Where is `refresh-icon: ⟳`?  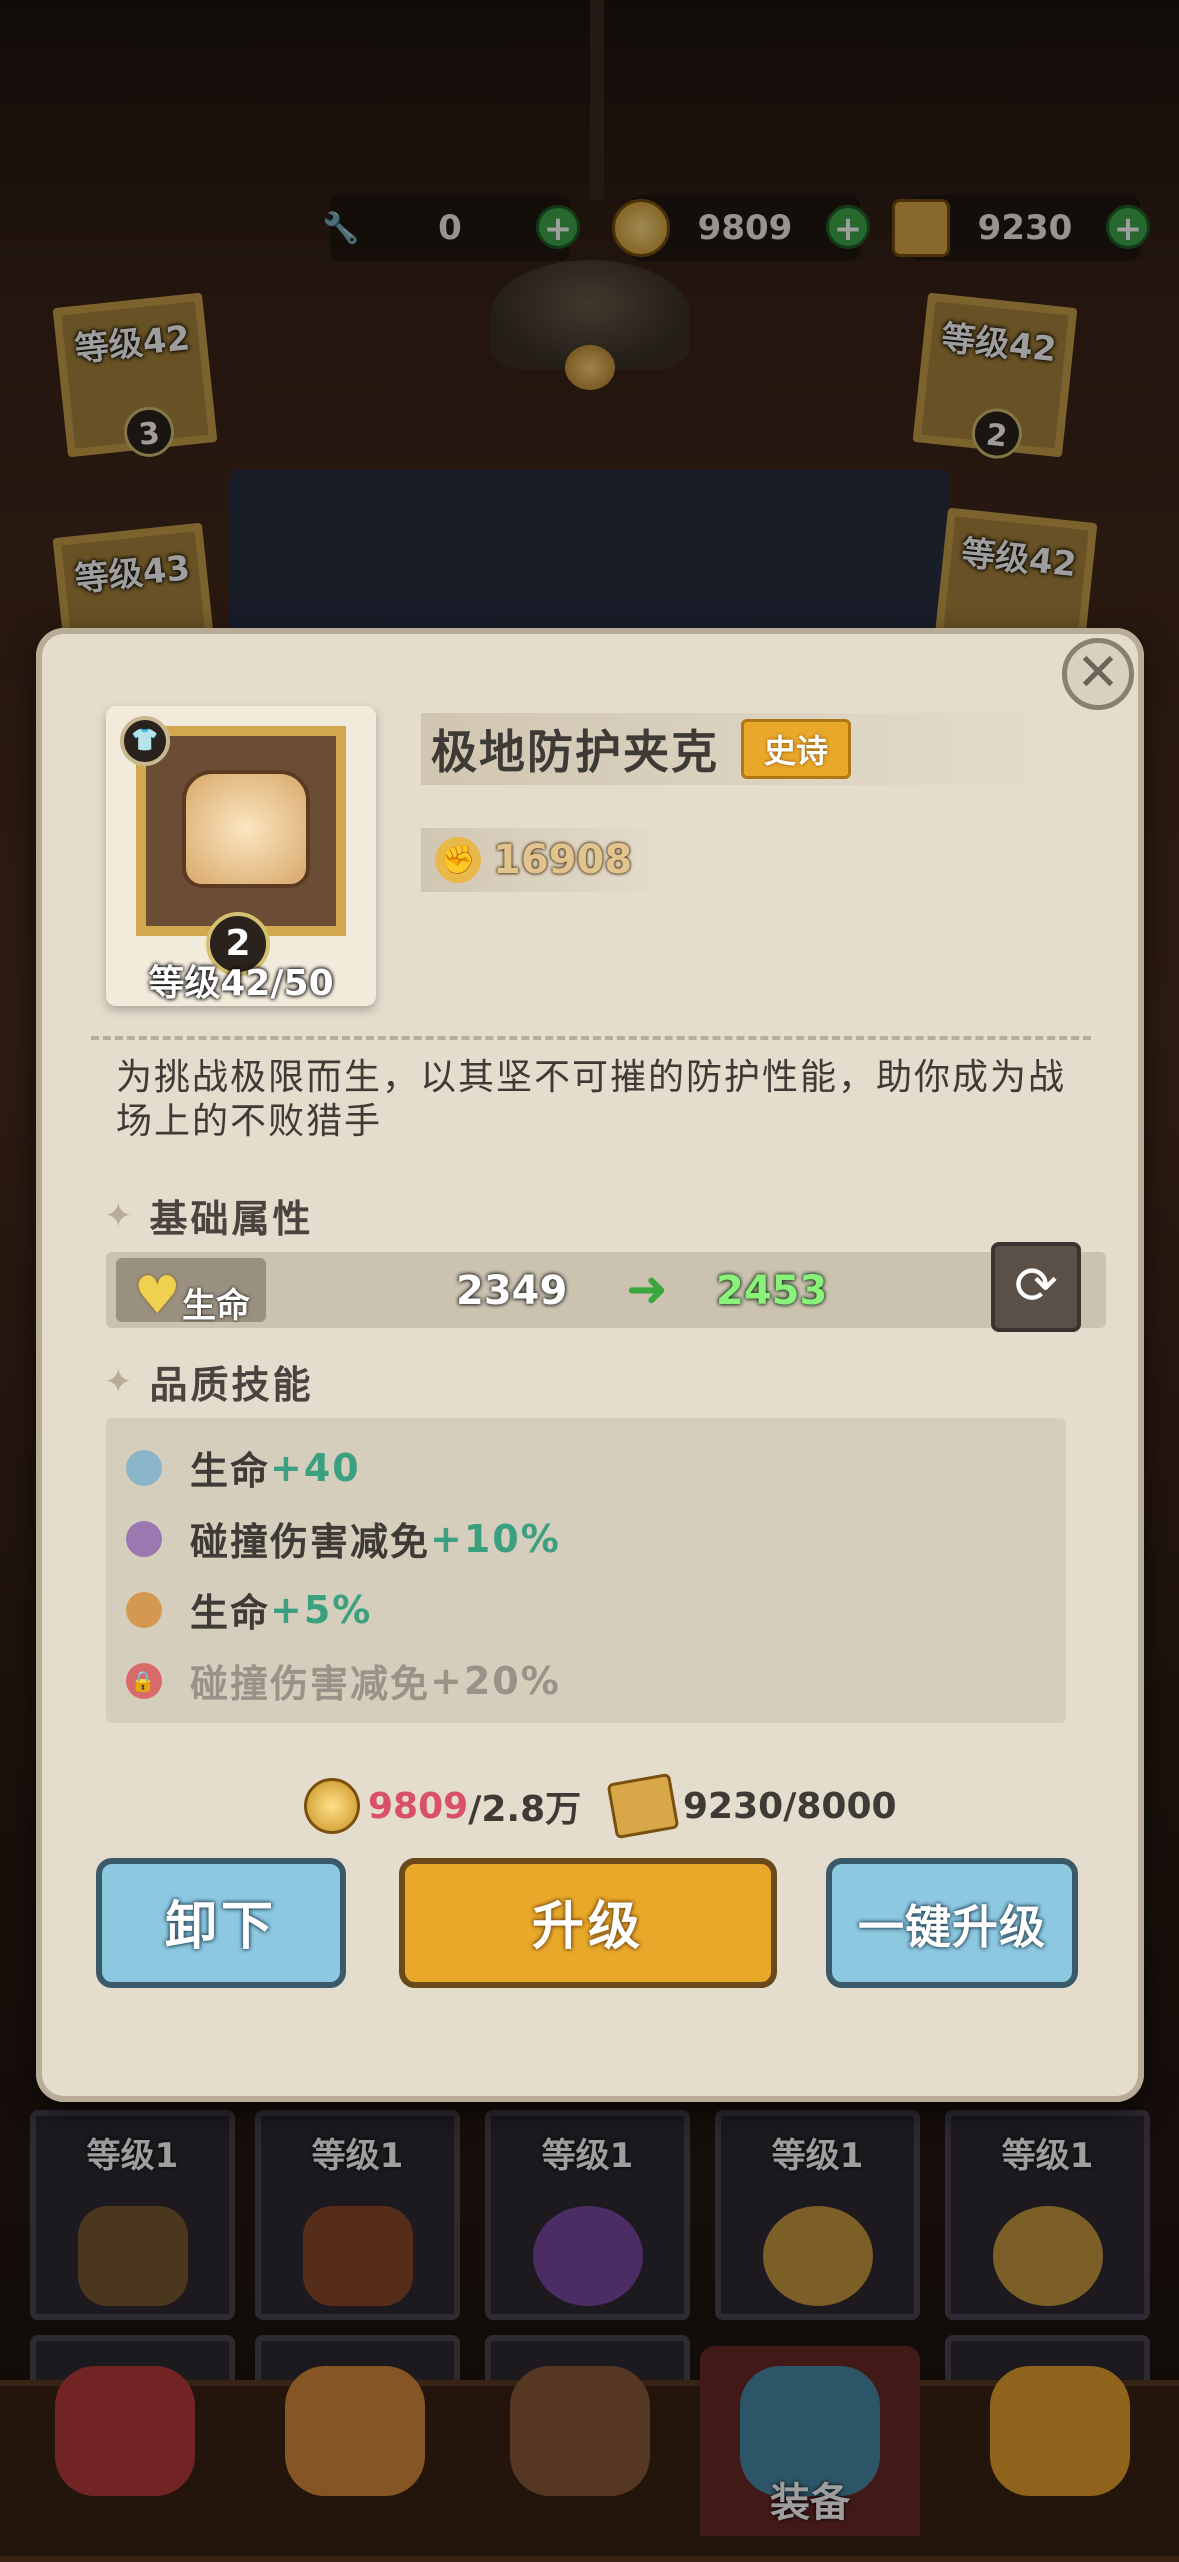
refresh-icon: ⟳ is located at coordinates (1036, 1286).